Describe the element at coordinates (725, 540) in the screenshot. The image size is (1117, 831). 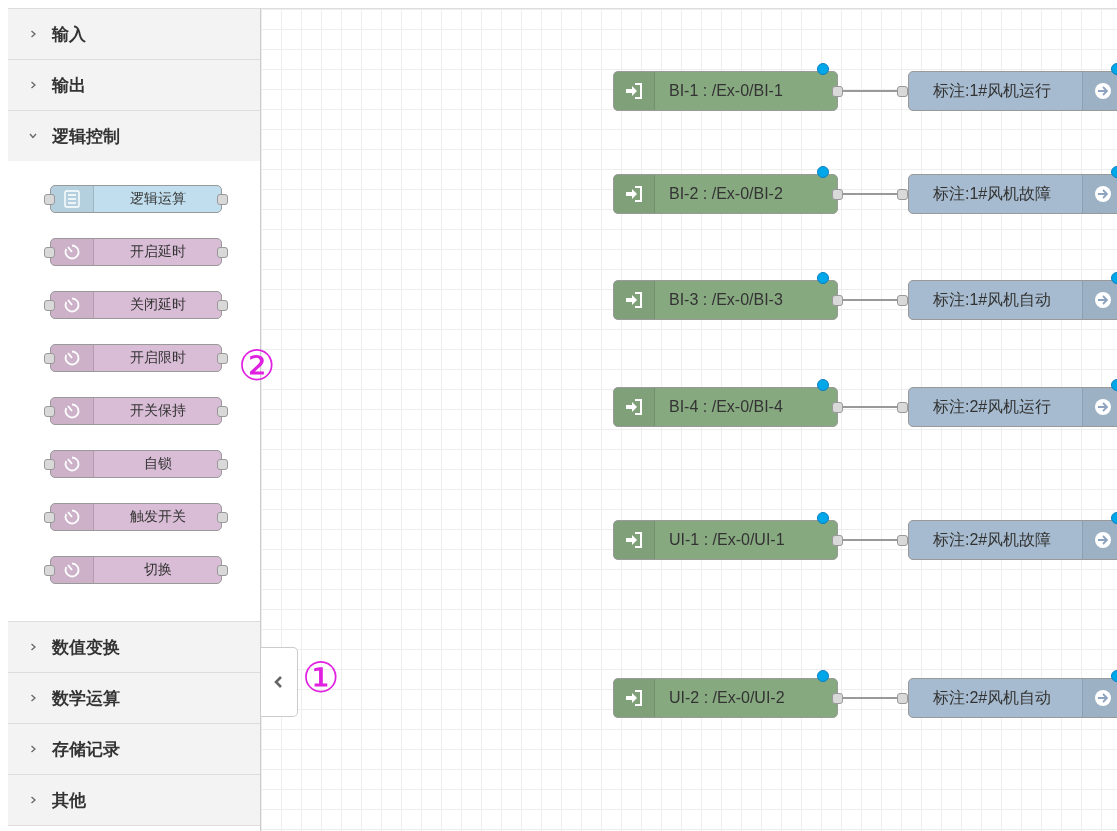
I see `flow-node: UI-1 : /Ex-0/UI-1` at that location.